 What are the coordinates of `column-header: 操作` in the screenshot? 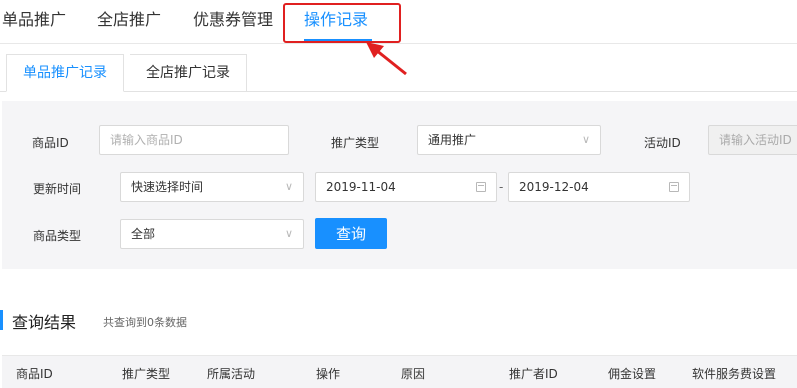 It's located at (328, 374).